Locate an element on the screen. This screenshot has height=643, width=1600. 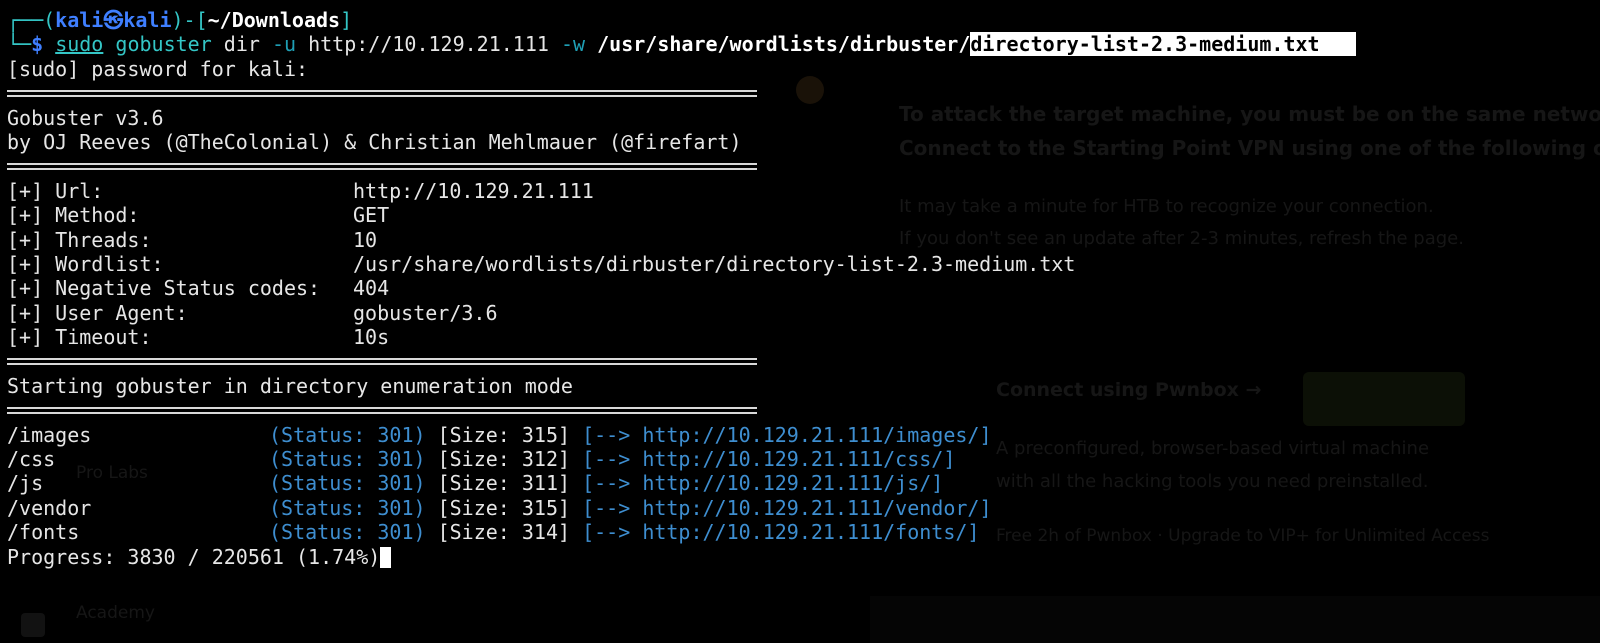
progress-line: Progress: 3830 / 220561 (1.74%) is located at coordinates (681, 557).